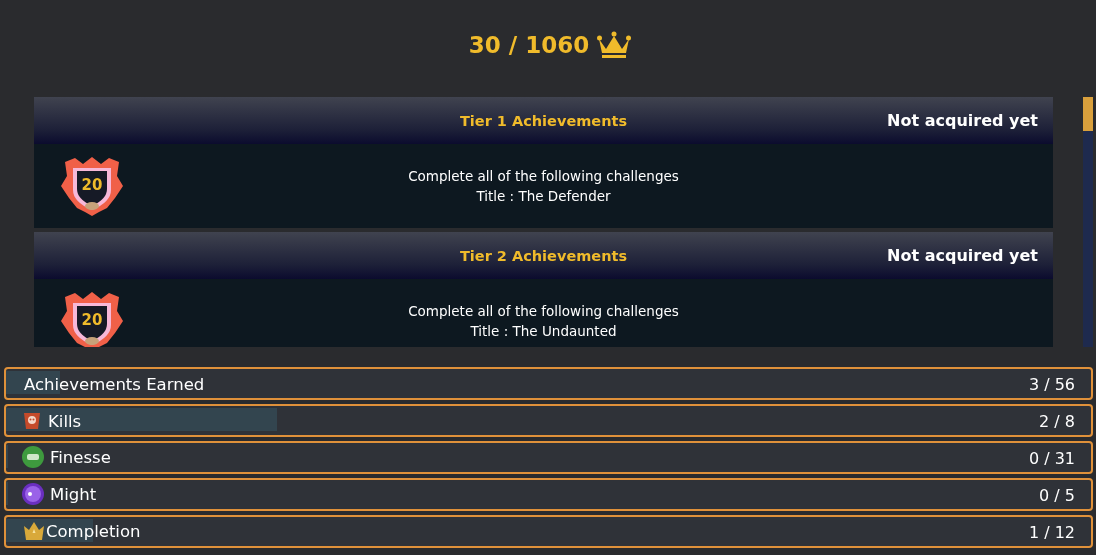  Describe the element at coordinates (1057, 421) in the screenshot. I see `stat-count: 2 / 8` at that location.